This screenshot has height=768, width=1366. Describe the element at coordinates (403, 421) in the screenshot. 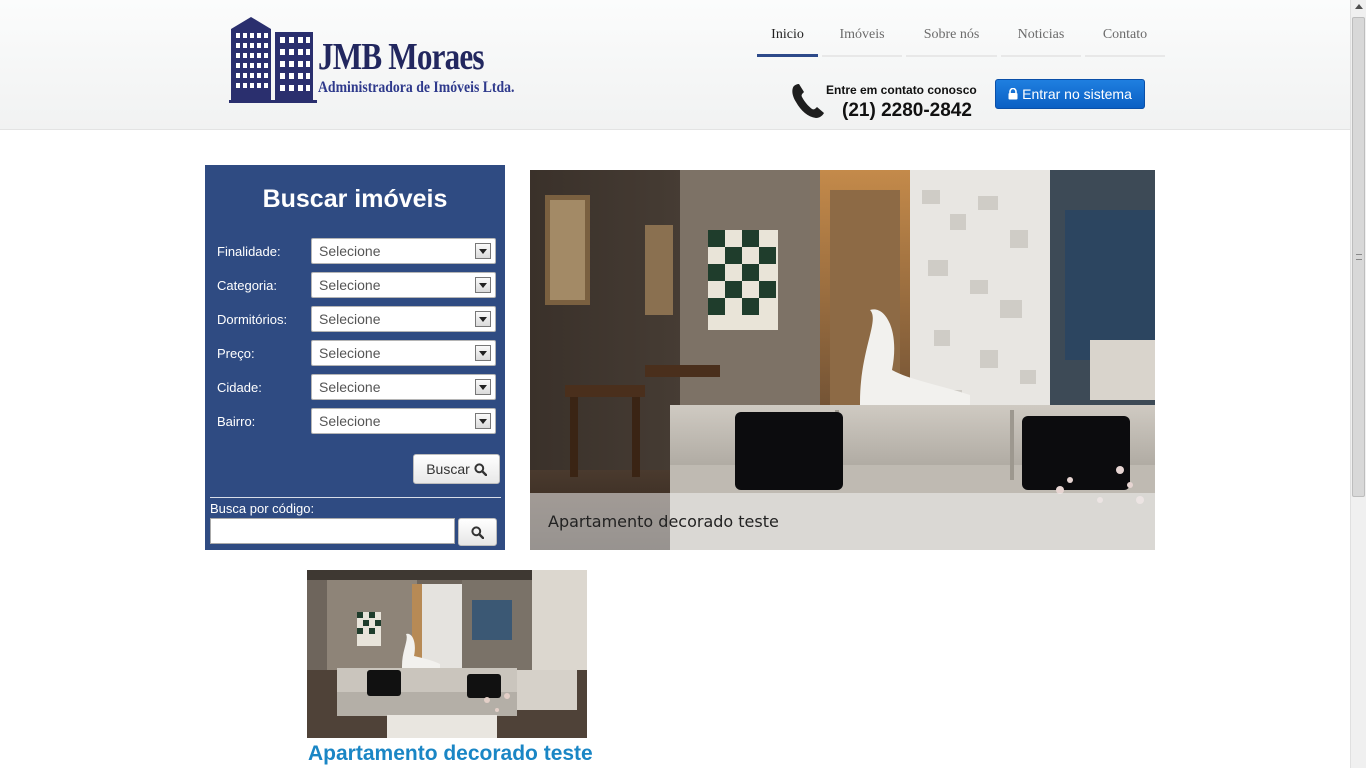

I see `bairro-select: Selecione` at that location.